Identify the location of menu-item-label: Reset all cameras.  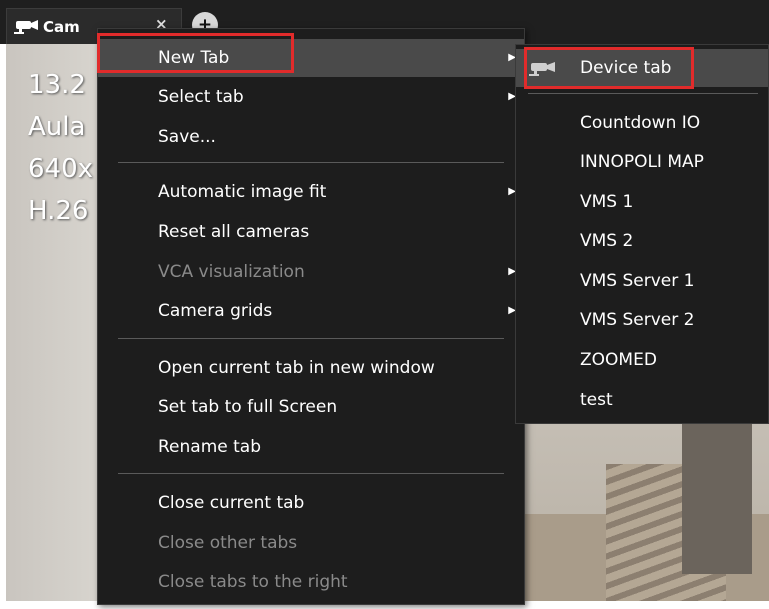
(234, 232).